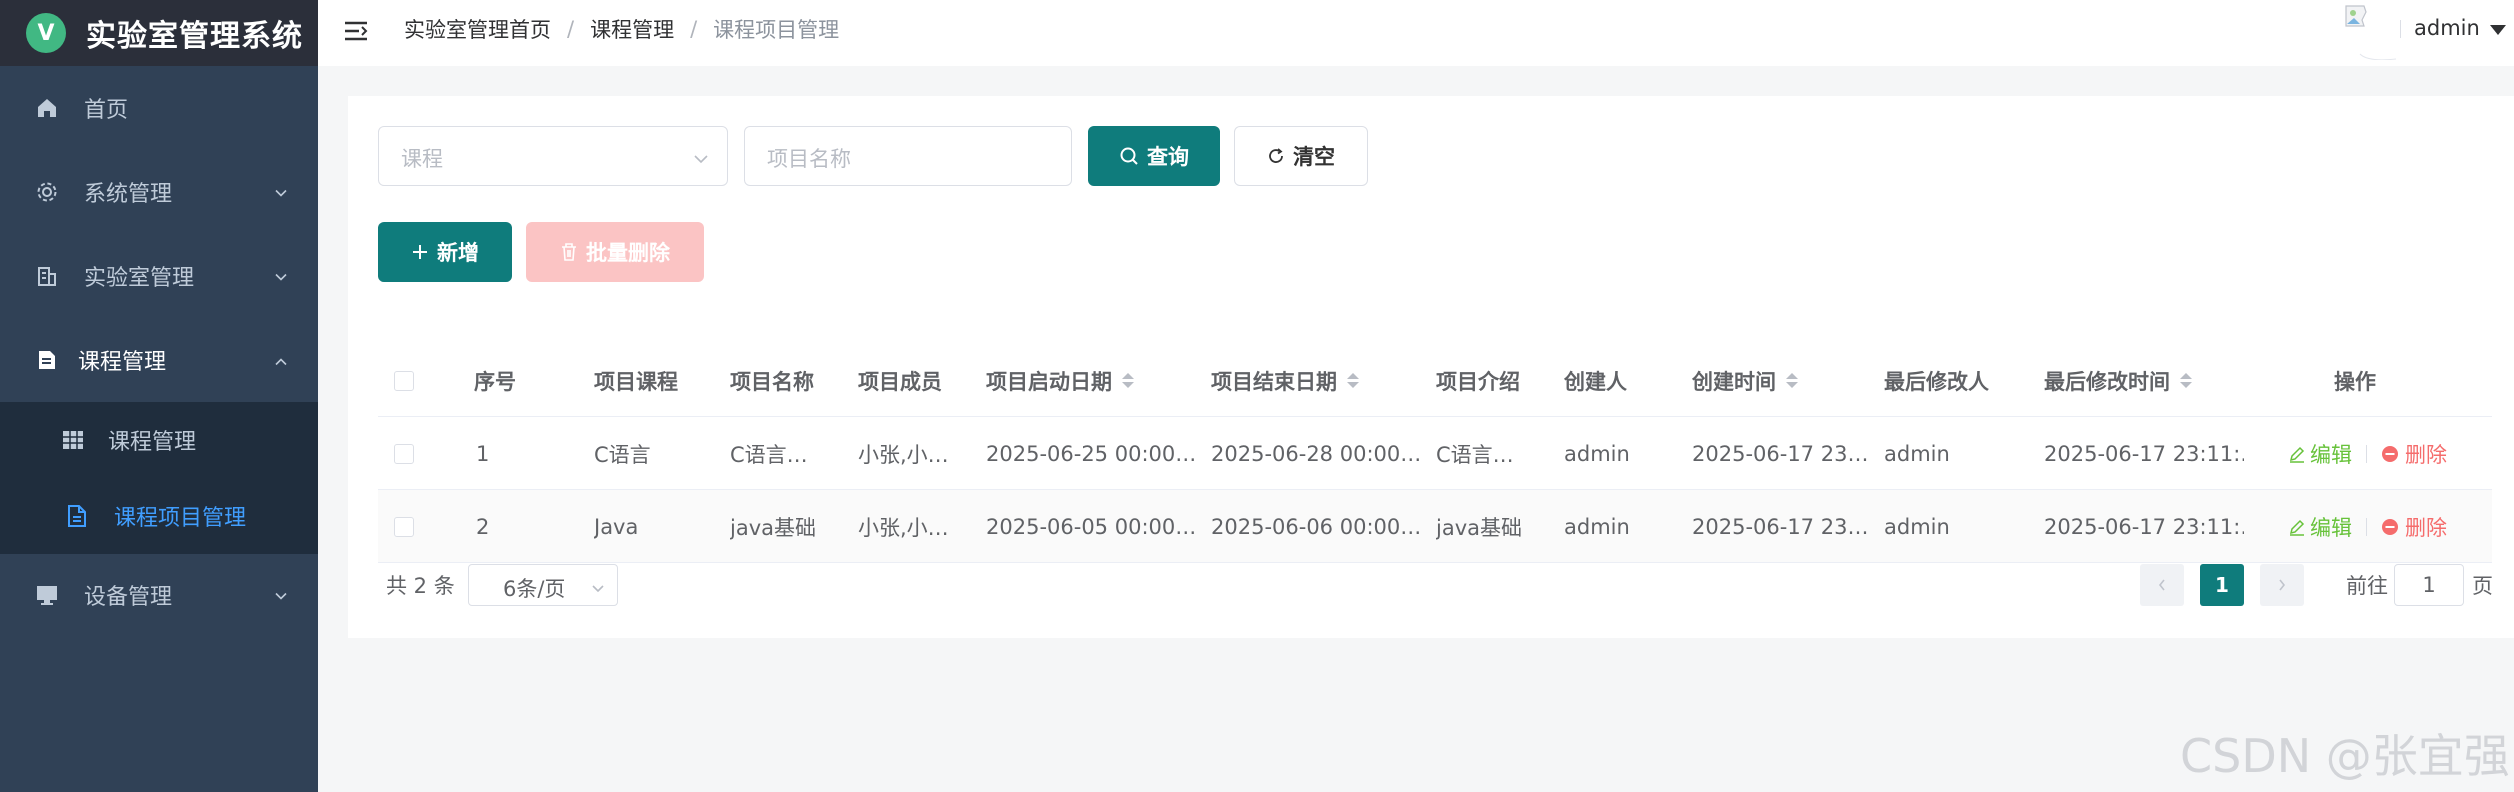 Image resolution: width=2514 pixels, height=792 pixels. I want to click on sidebar-item-label: 课程管理, so click(152, 442).